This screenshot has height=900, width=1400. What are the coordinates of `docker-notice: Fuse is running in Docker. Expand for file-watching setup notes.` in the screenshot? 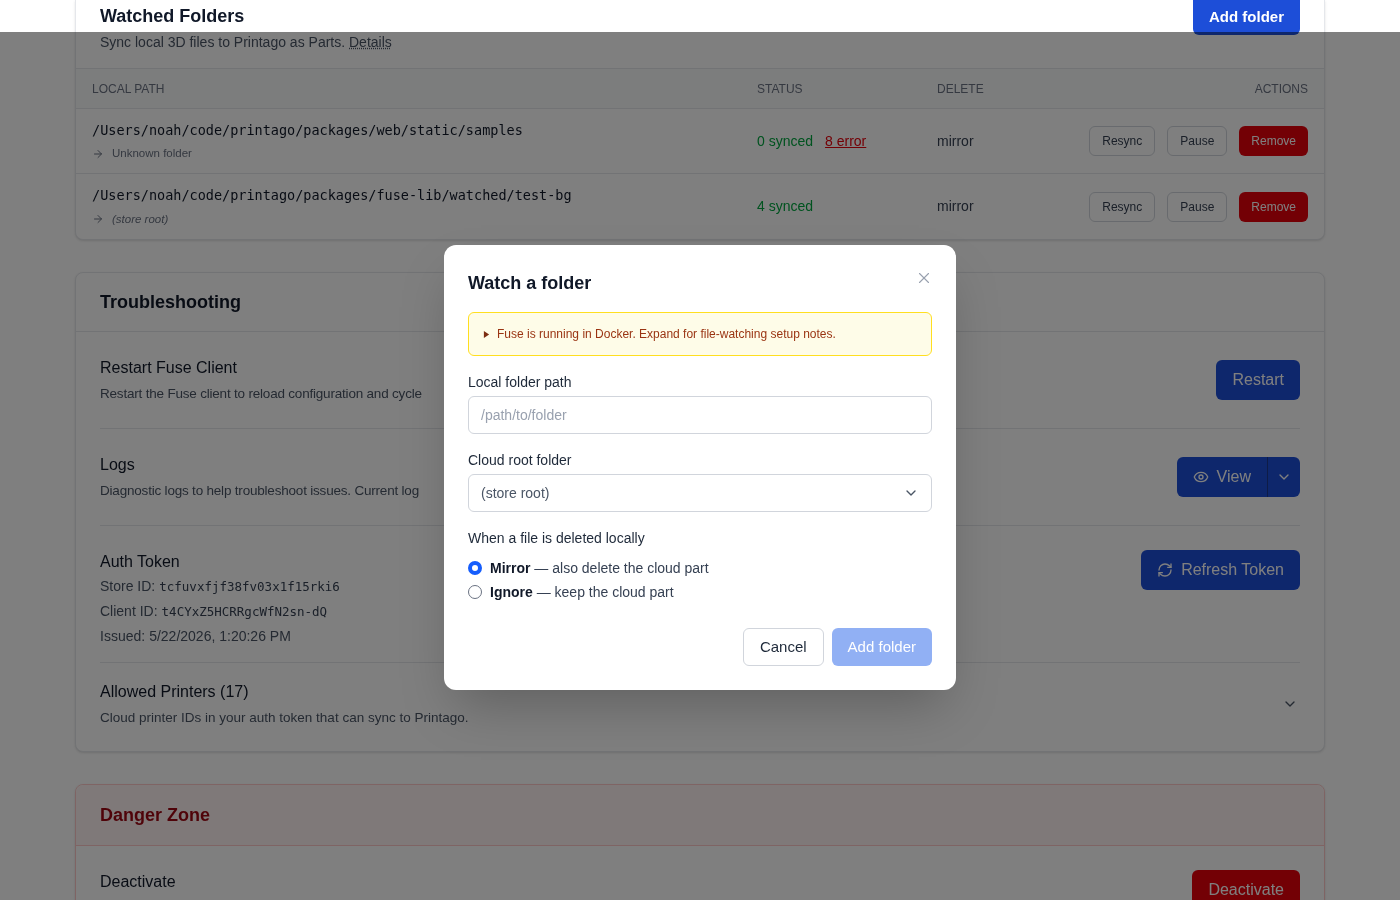 It's located at (700, 334).